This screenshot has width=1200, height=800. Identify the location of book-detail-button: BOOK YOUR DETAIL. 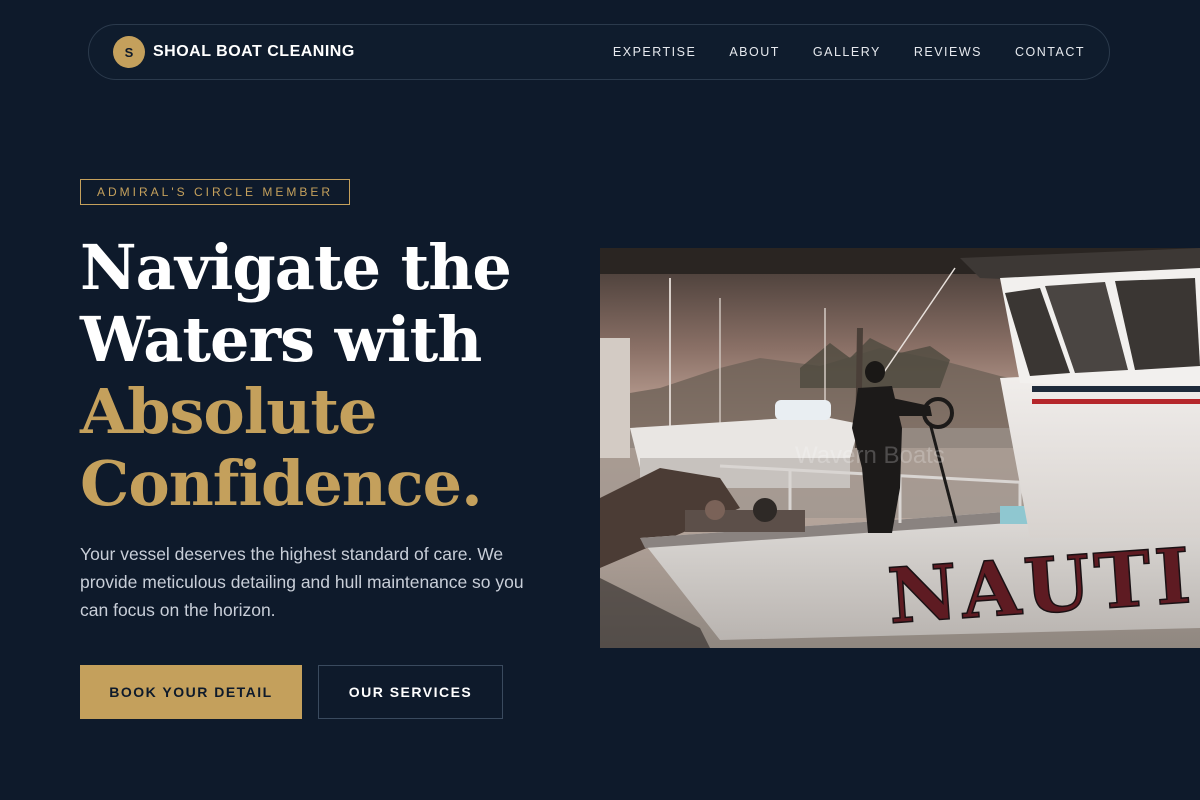
(191, 692).